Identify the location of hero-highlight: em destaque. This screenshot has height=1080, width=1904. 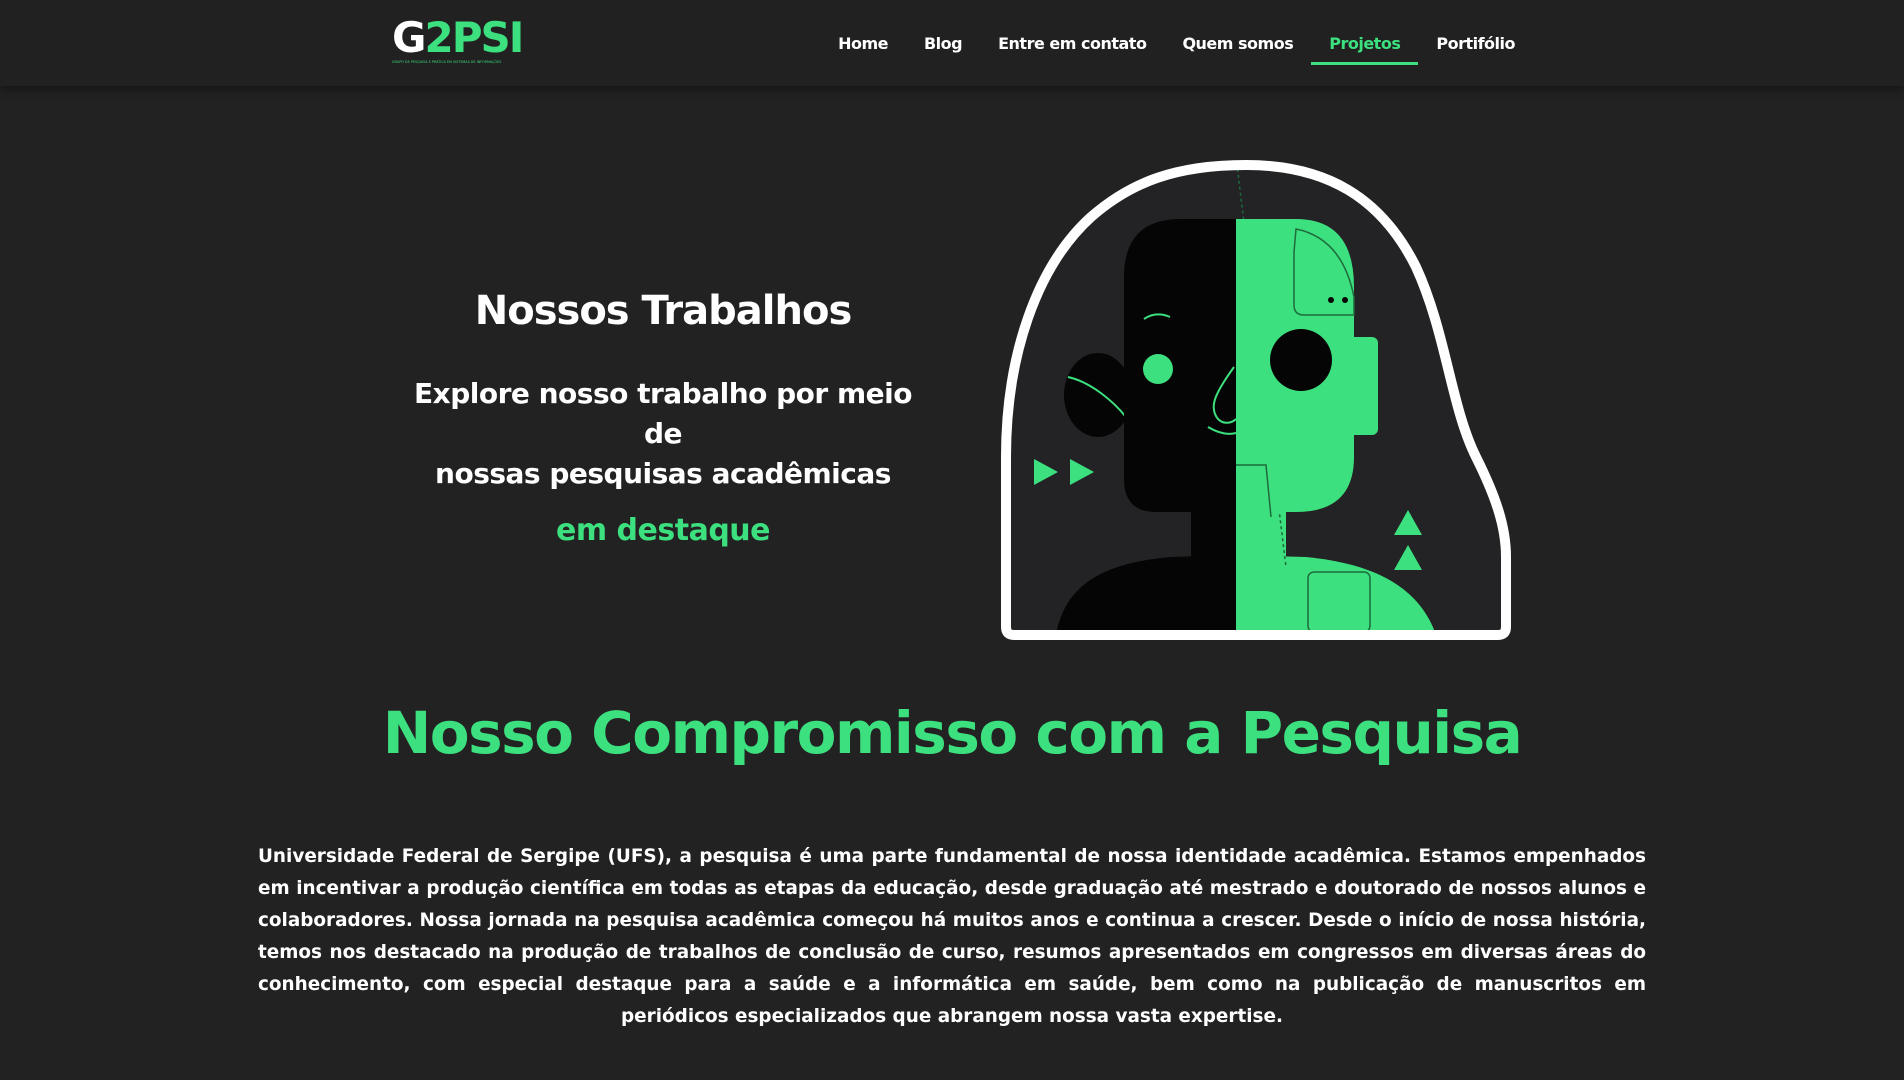
(663, 530).